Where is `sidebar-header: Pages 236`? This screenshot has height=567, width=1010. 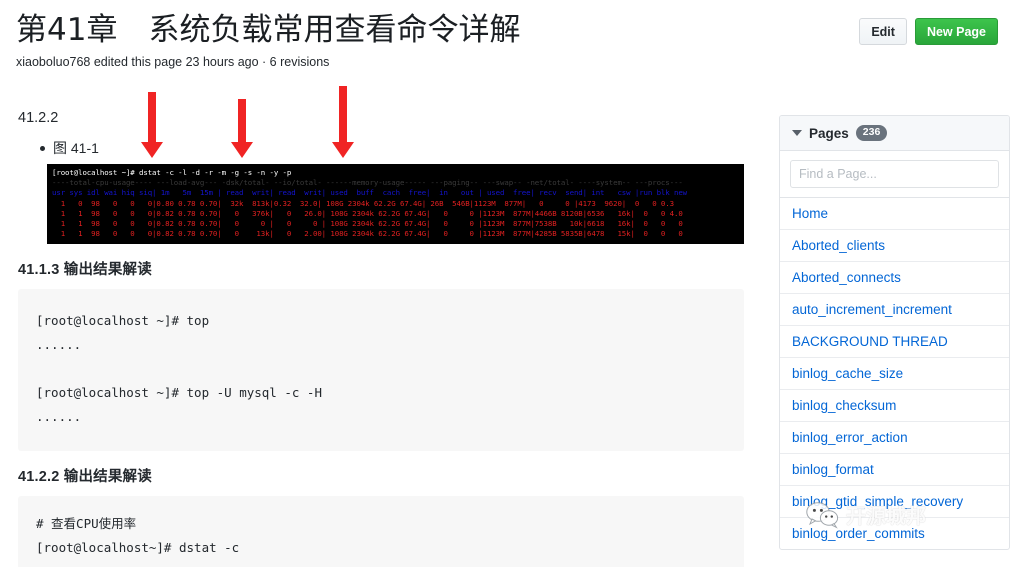 sidebar-header: Pages 236 is located at coordinates (894, 133).